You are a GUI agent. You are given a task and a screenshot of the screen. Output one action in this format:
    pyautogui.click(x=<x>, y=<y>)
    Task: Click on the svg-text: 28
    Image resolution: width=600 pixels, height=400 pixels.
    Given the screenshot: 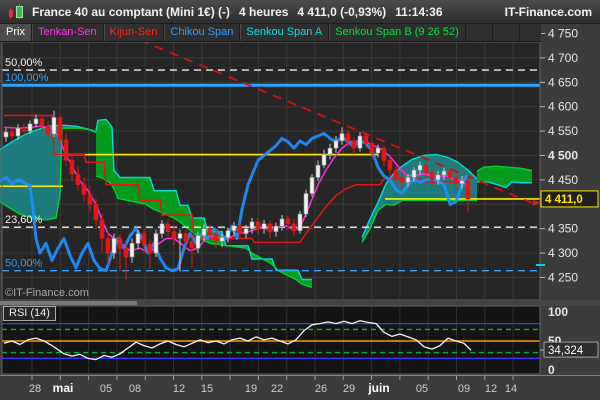 What is the action you would take?
    pyautogui.click(x=35, y=389)
    